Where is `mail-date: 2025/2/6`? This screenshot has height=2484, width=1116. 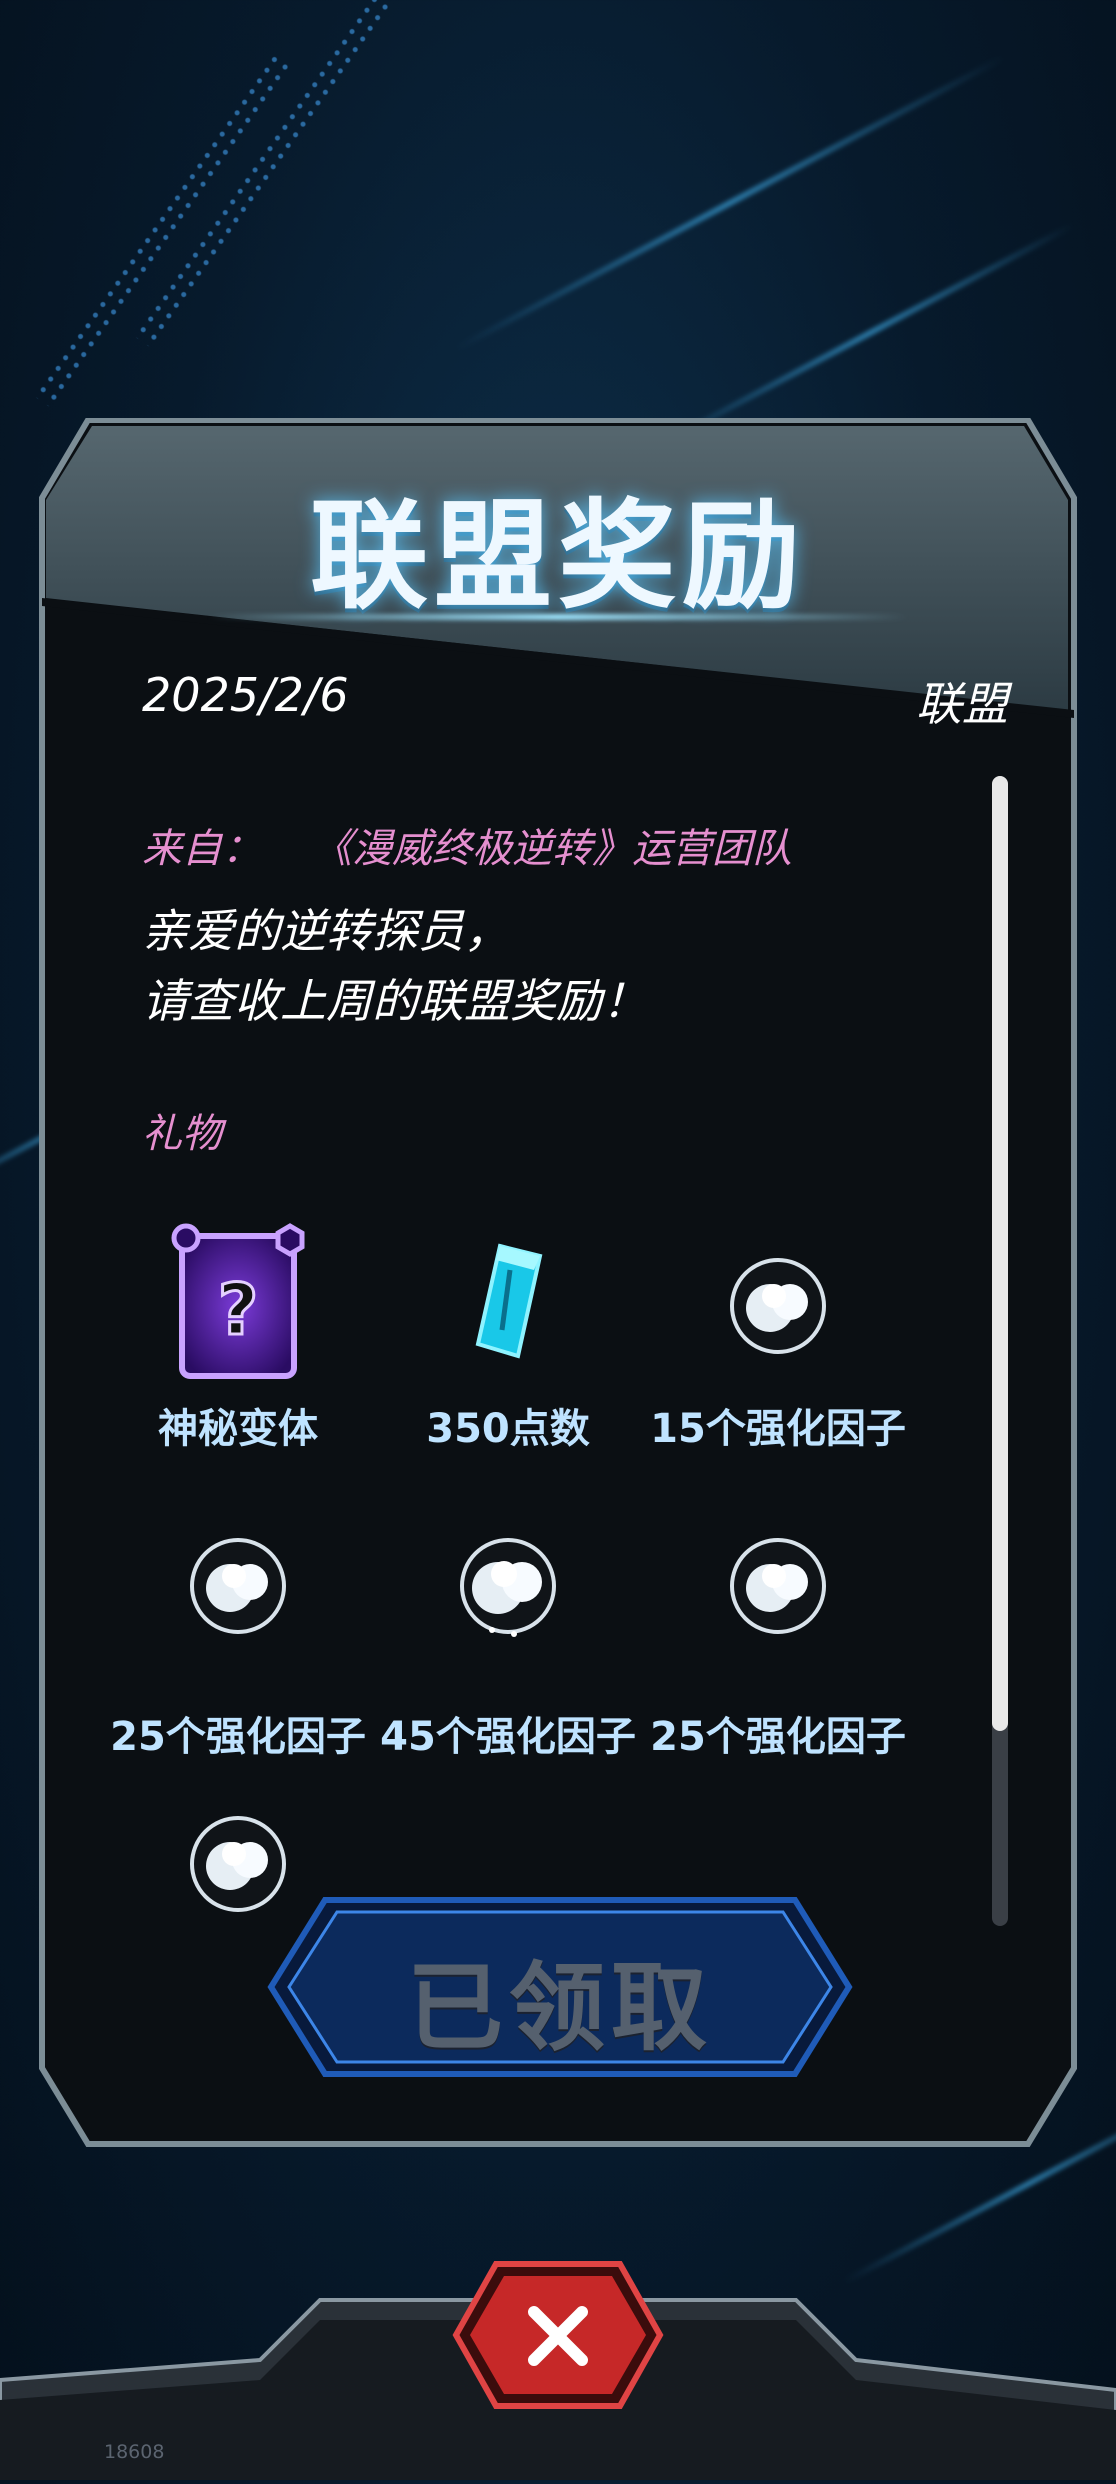 mail-date: 2025/2/6 is located at coordinates (245, 695).